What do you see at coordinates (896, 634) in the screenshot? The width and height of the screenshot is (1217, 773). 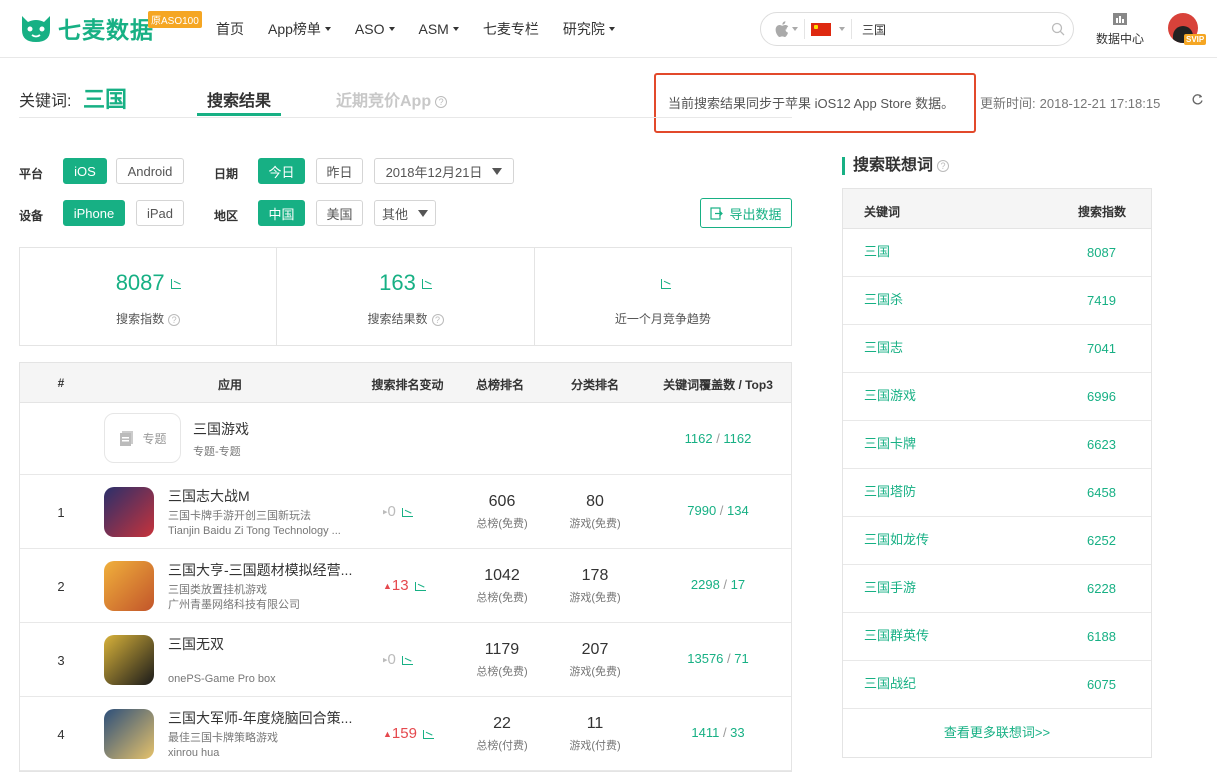 I see `related-keyword: 三国群英传` at bounding box center [896, 634].